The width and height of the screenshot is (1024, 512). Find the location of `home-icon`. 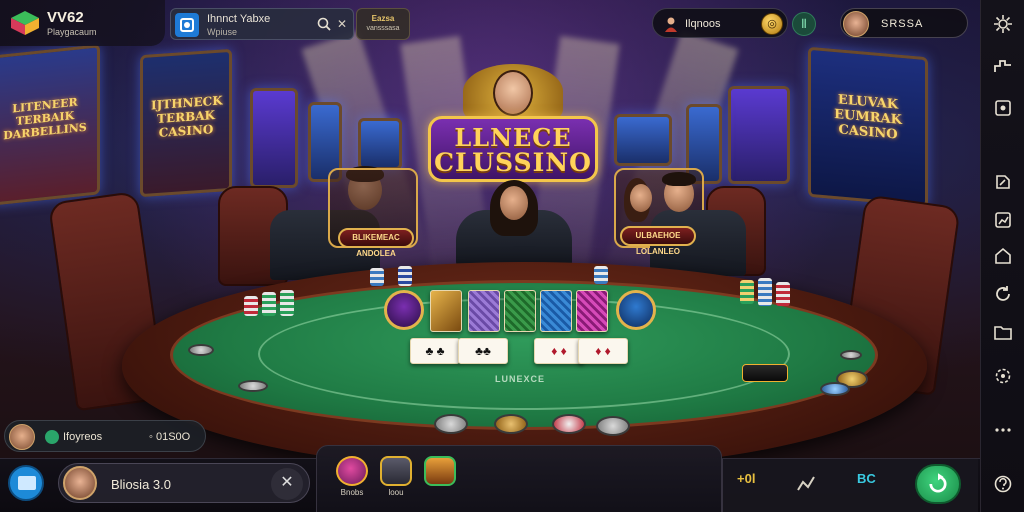

home-icon is located at coordinates (1003, 255).